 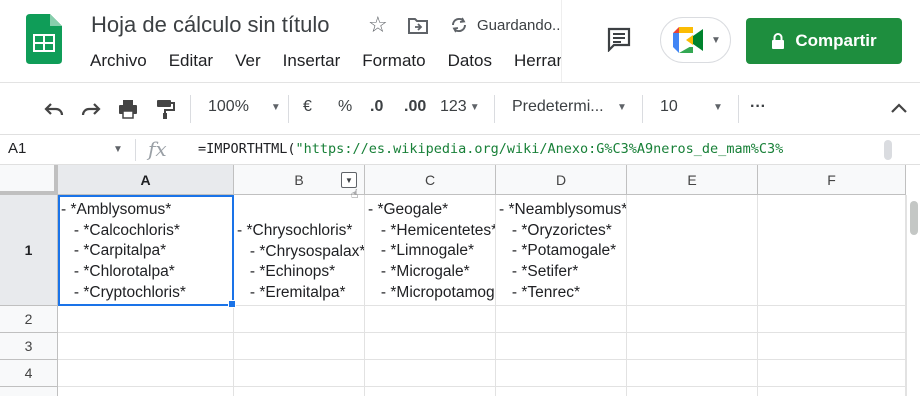 What do you see at coordinates (430, 319) in the screenshot?
I see `cell-c2` at bounding box center [430, 319].